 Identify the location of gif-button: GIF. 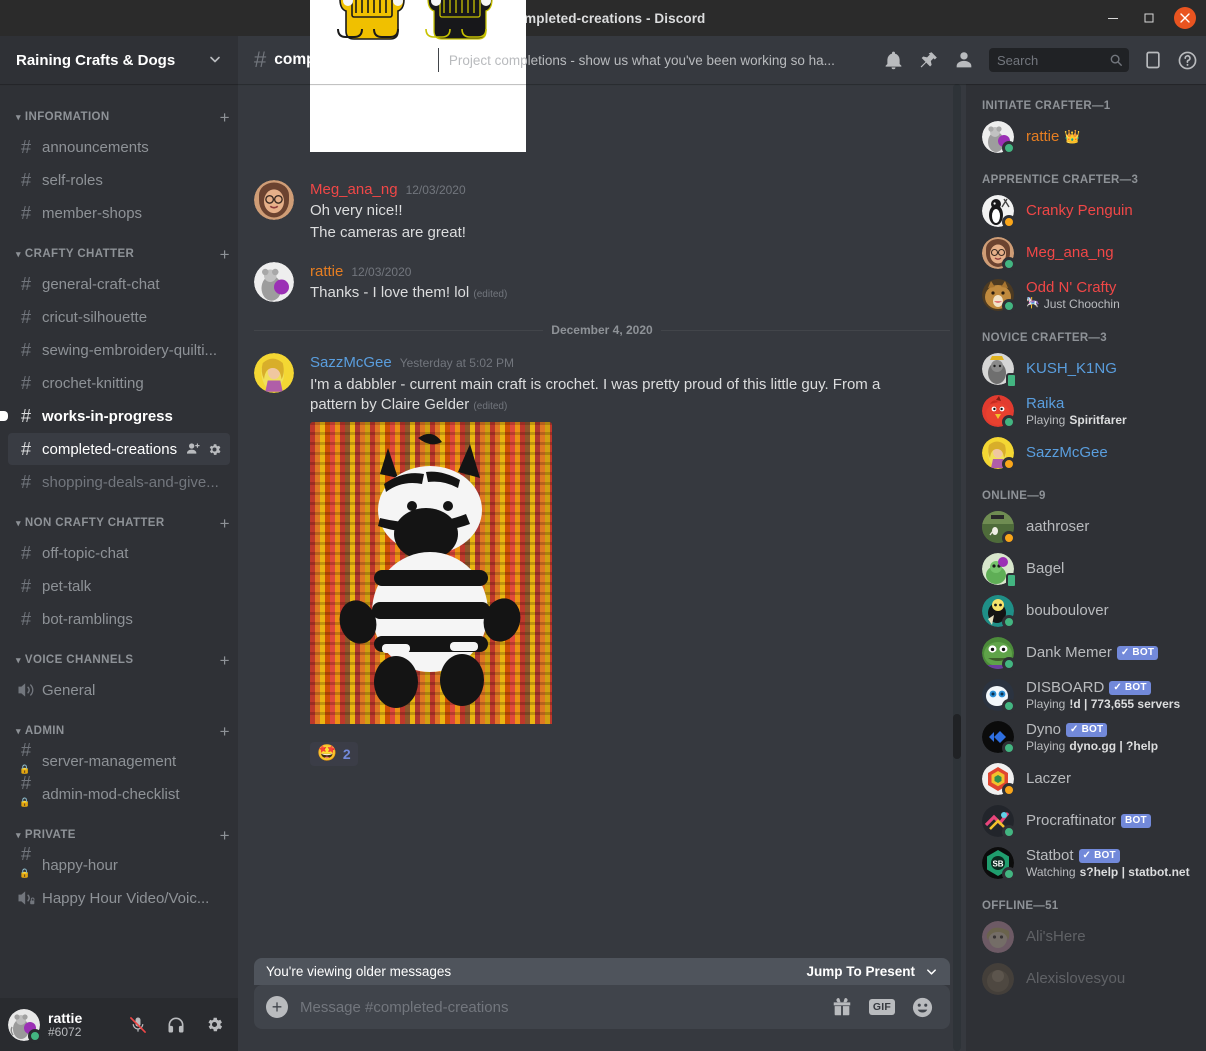
(881, 1007).